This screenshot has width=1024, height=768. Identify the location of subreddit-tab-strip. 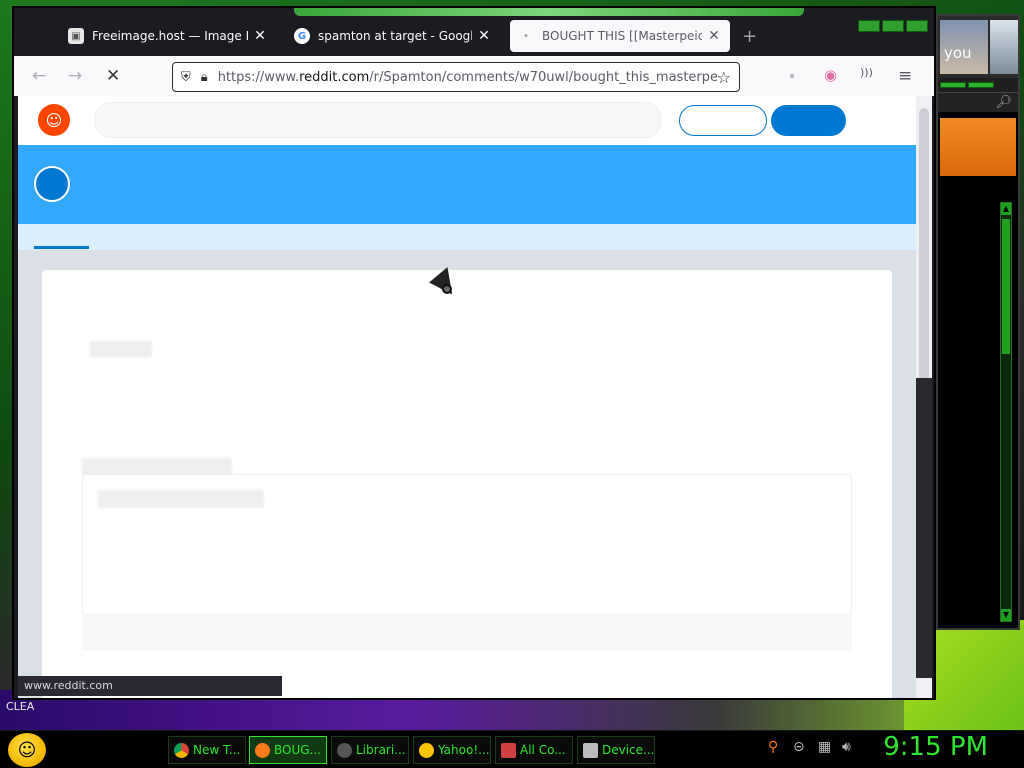
(467, 237).